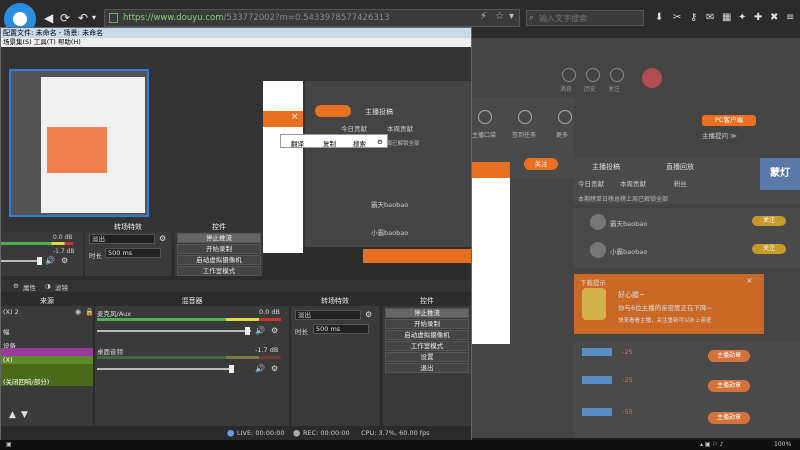  What do you see at coordinates (693, 17) in the screenshot?
I see `key-icon: ⚷` at bounding box center [693, 17].